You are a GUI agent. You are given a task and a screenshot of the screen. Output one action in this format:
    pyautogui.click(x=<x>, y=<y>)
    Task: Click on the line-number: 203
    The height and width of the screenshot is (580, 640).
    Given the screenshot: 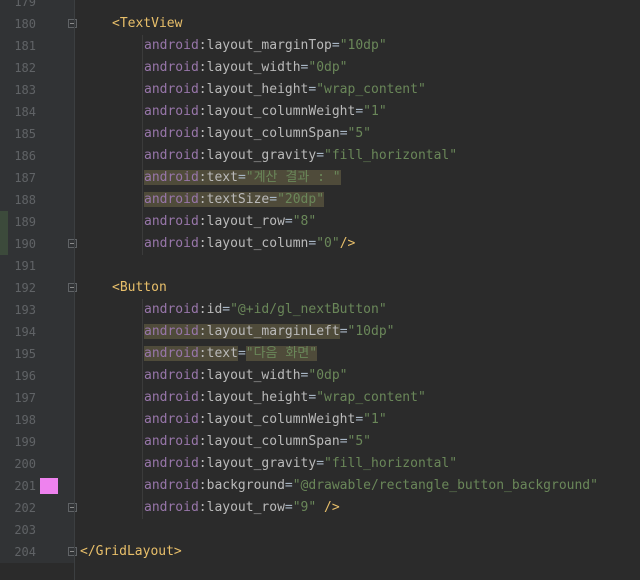 What is the action you would take?
    pyautogui.click(x=25, y=530)
    